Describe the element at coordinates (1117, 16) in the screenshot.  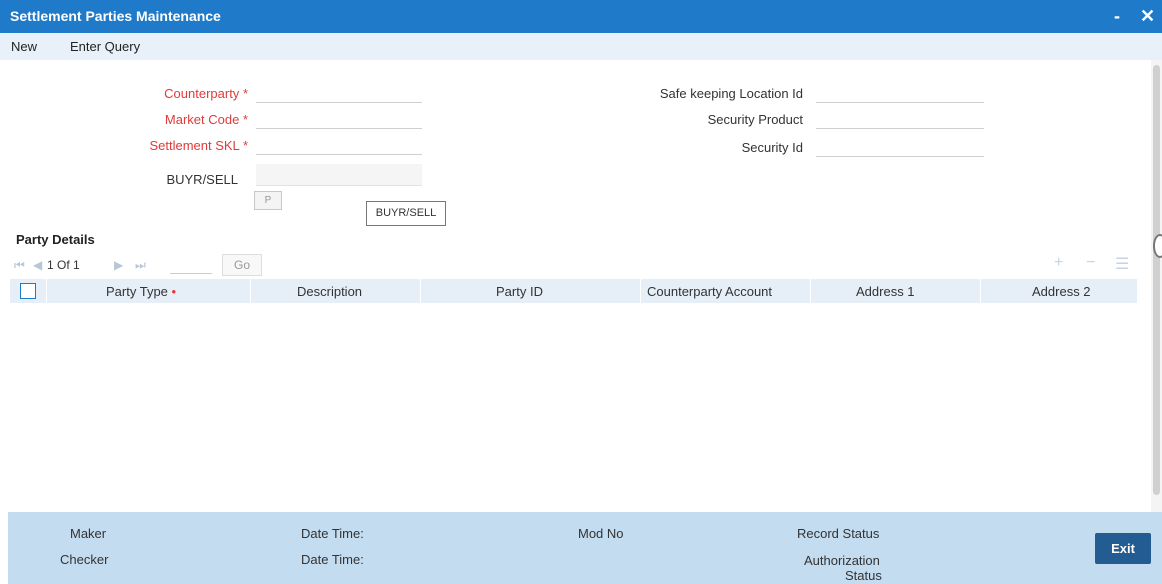
I see `minimize-button: -` at that location.